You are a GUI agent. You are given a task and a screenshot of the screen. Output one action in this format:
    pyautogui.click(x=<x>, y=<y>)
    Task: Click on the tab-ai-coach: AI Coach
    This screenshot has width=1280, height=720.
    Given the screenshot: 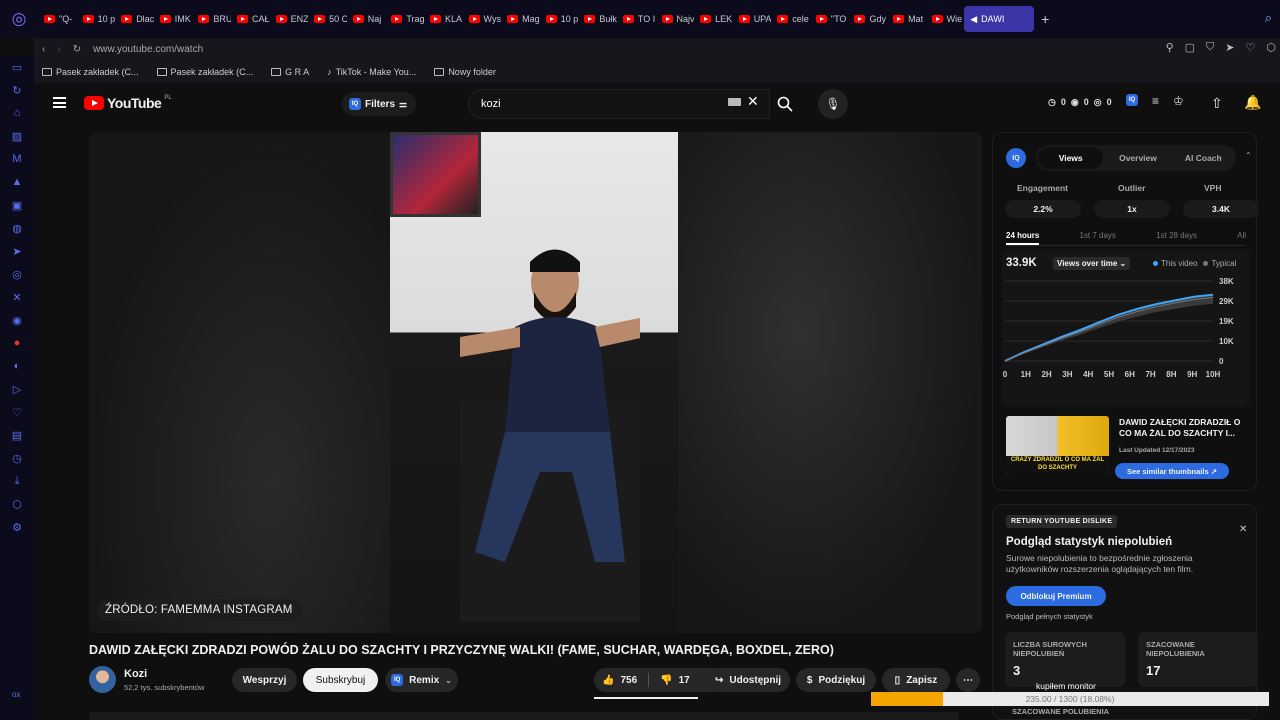 What is the action you would take?
    pyautogui.click(x=1203, y=158)
    